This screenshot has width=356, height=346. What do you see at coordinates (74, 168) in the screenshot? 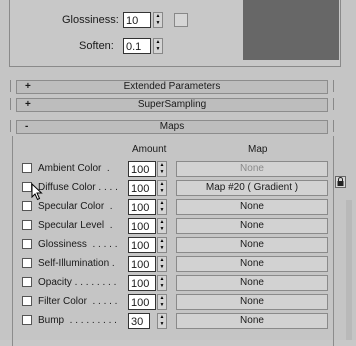
I see `map-label: Ambient Color .` at bounding box center [74, 168].